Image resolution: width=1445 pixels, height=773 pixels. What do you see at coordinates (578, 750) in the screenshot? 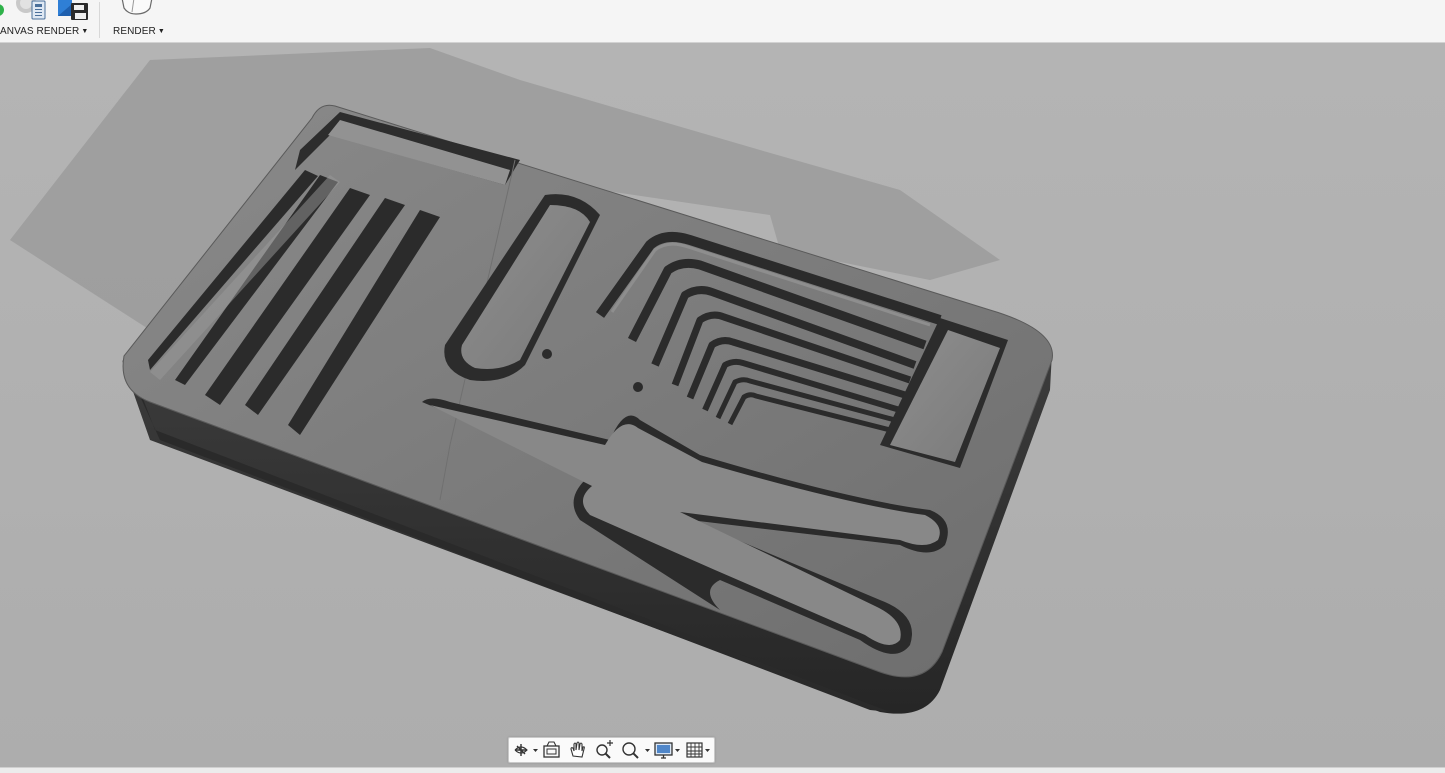
I see `pan-icon` at bounding box center [578, 750].